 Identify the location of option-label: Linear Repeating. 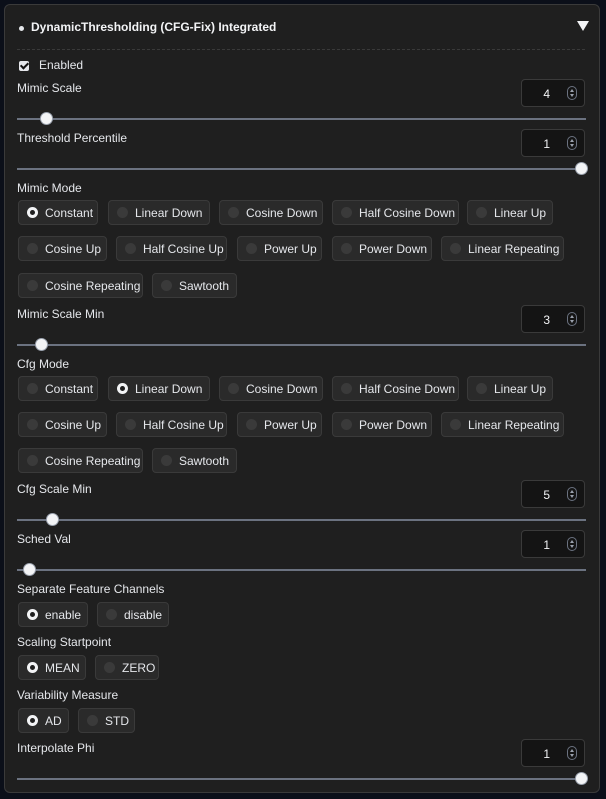
(514, 425).